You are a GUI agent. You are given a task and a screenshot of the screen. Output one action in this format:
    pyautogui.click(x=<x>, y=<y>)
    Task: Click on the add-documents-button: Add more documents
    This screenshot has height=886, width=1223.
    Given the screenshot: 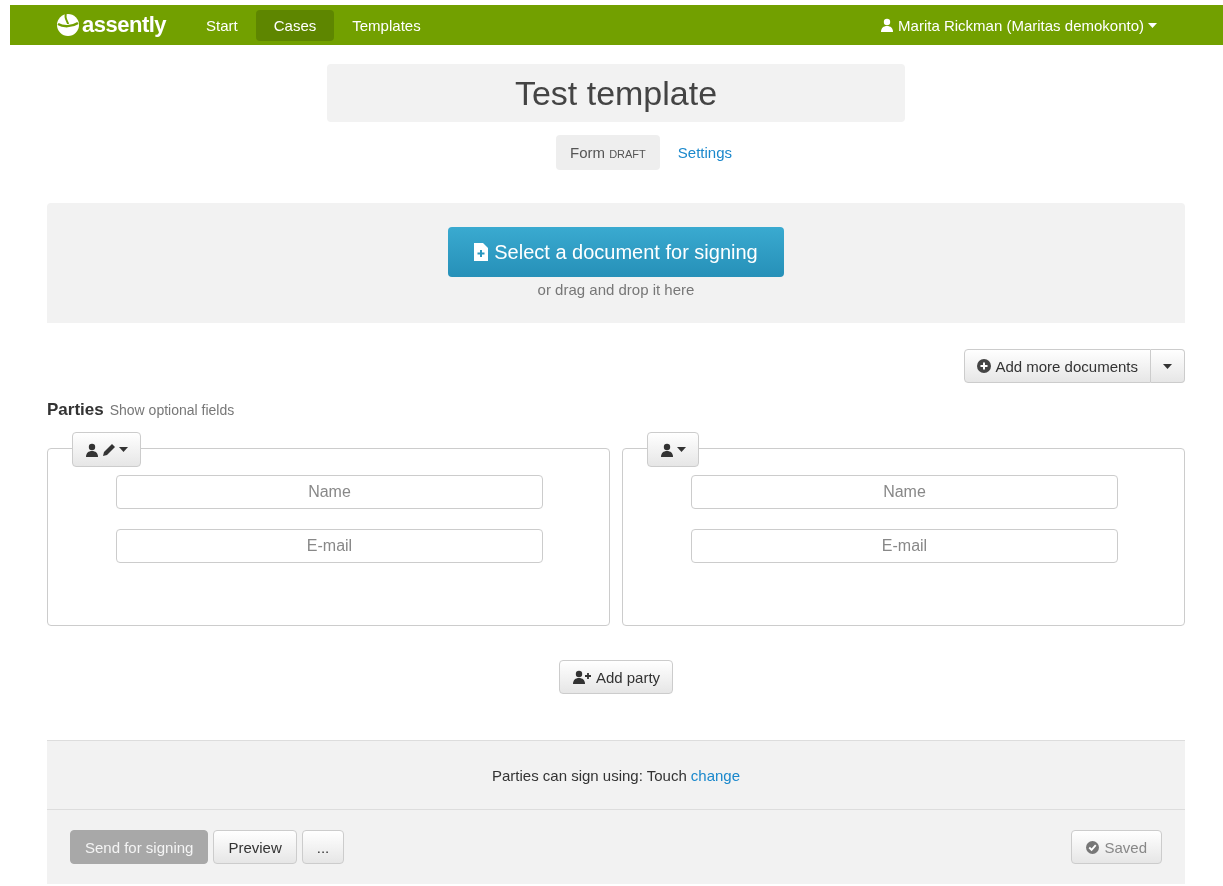 What is the action you would take?
    pyautogui.click(x=1057, y=366)
    